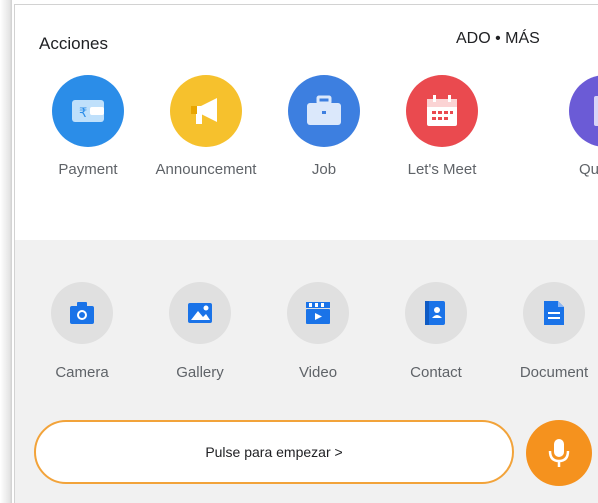 The width and height of the screenshot is (598, 503). What do you see at coordinates (324, 169) in the screenshot?
I see `action-label: Job` at bounding box center [324, 169].